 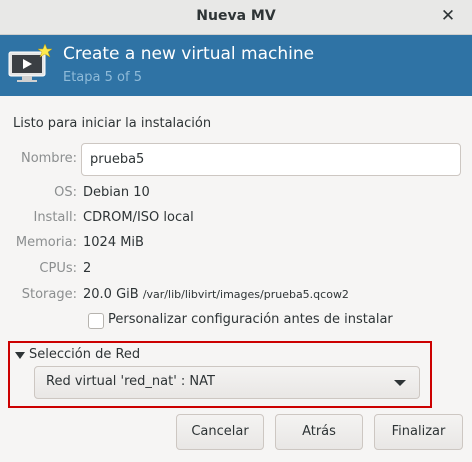 I want to click on dropdown-arrow-icon, so click(x=400, y=383).